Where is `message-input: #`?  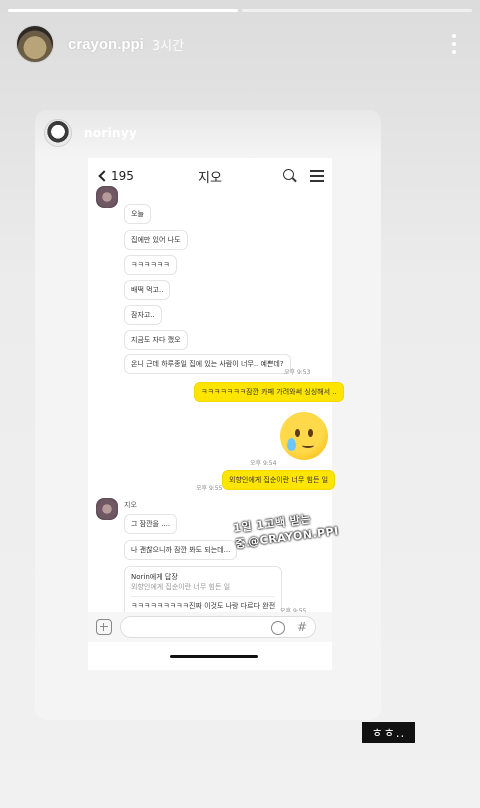
message-input: # is located at coordinates (218, 627).